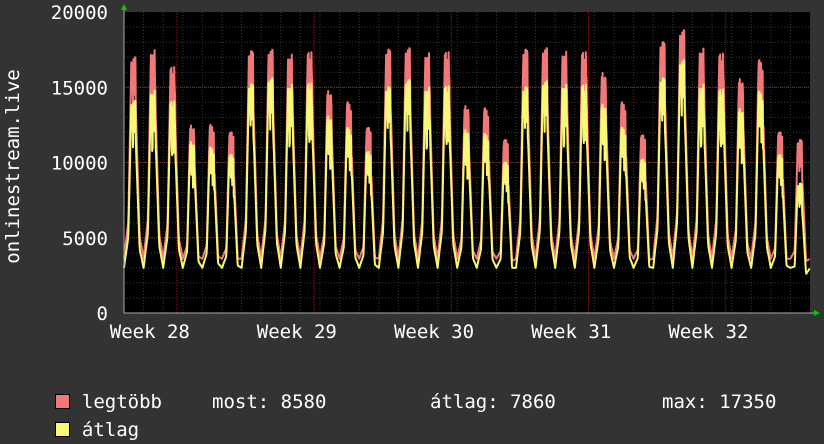 This screenshot has height=444, width=824. I want to click on y-tick-label: 20000, so click(79, 13).